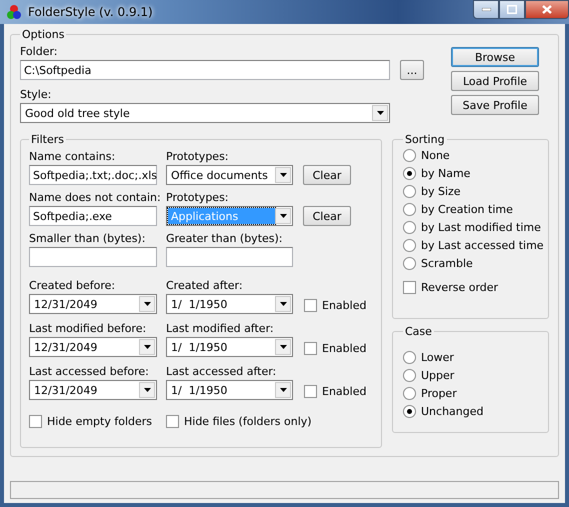 This screenshot has width=569, height=507. Describe the element at coordinates (447, 263) in the screenshot. I see `radio-label: Scramble` at that location.